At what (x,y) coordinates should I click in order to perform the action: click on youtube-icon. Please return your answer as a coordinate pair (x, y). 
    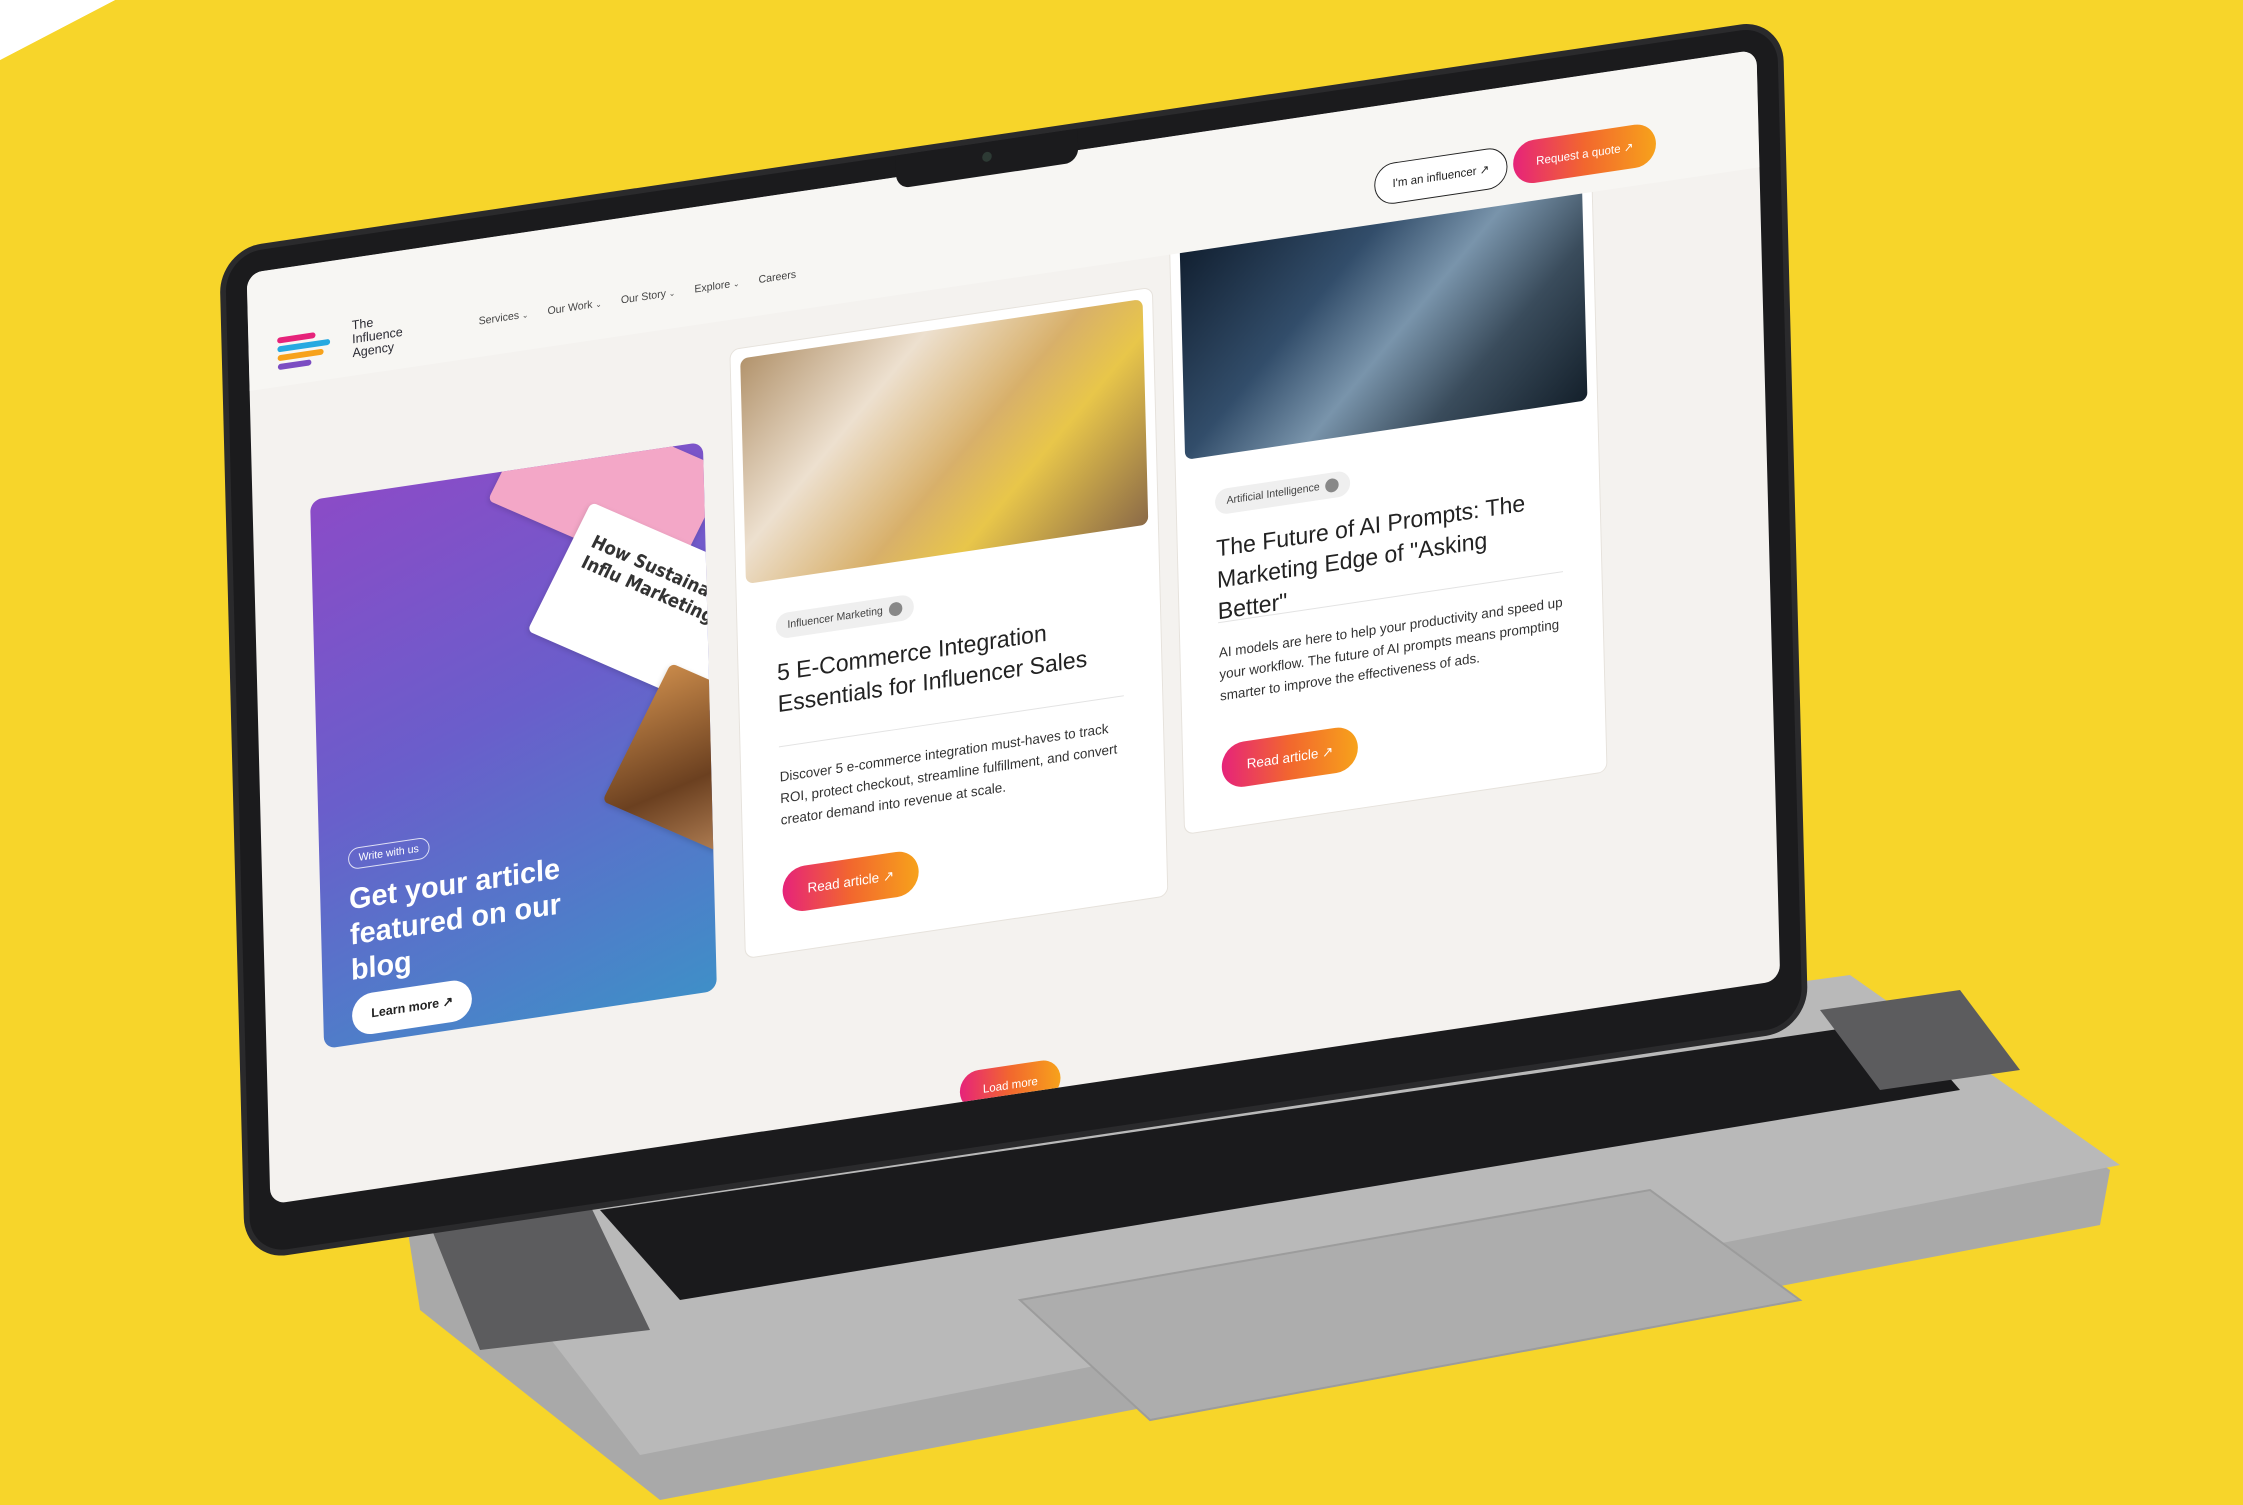
    Looking at the image, I should click on (1060, 1128).